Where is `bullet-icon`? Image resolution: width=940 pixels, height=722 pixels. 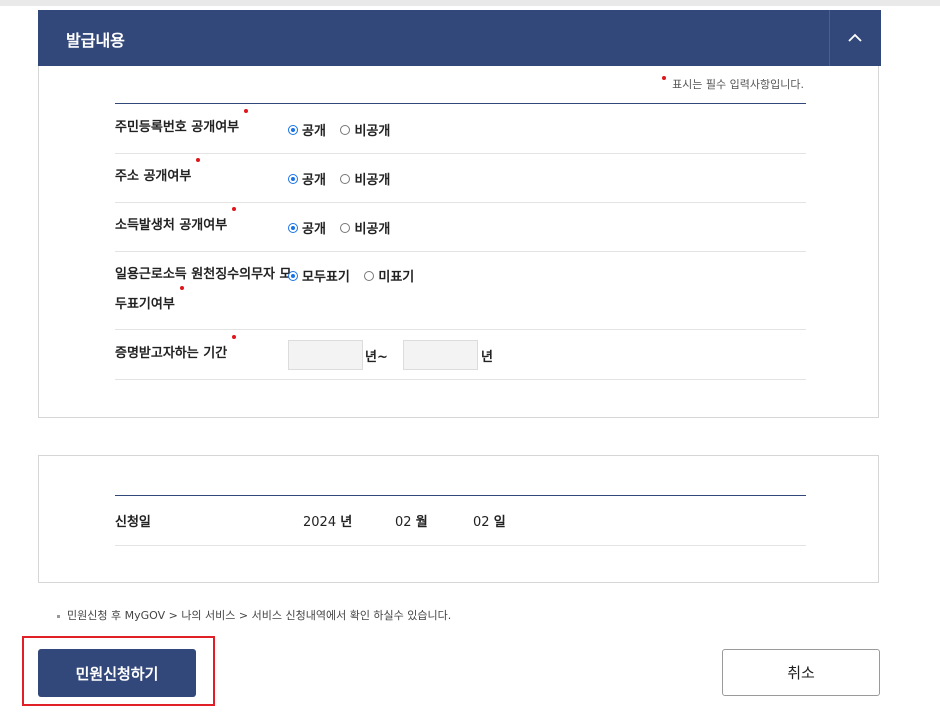 bullet-icon is located at coordinates (58, 616).